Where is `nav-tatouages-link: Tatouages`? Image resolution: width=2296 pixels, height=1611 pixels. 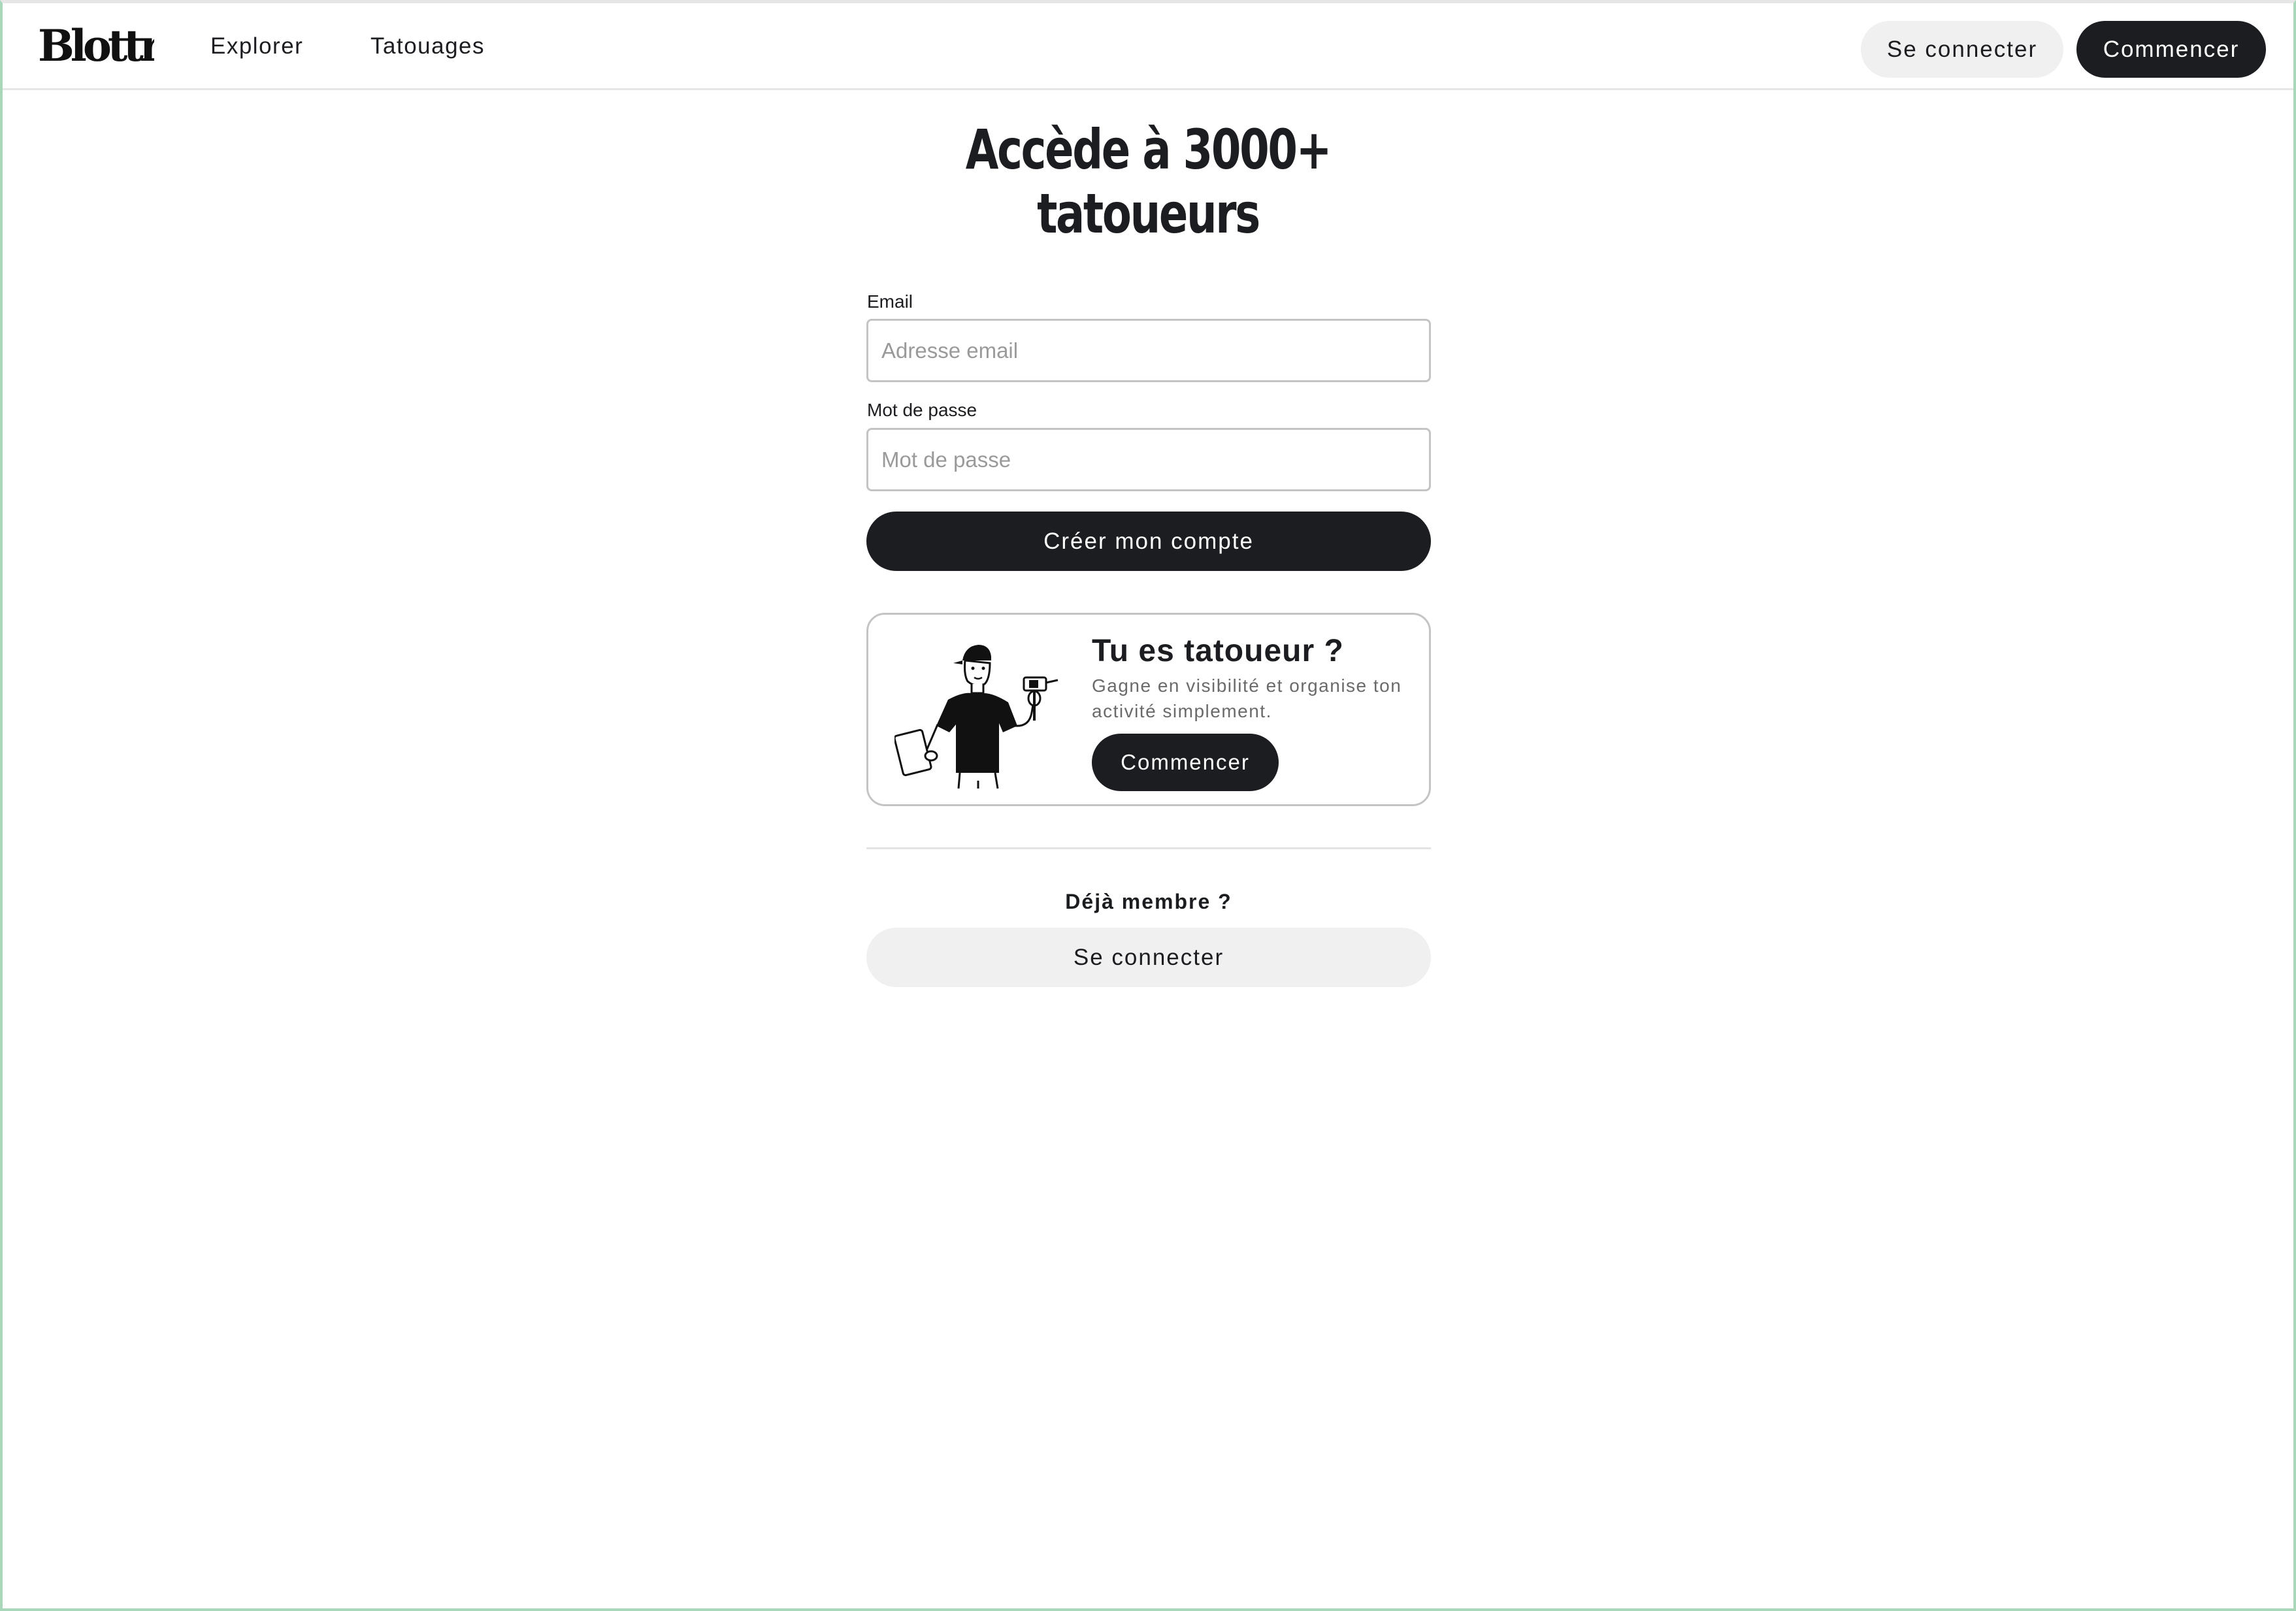 nav-tatouages-link: Tatouages is located at coordinates (427, 46).